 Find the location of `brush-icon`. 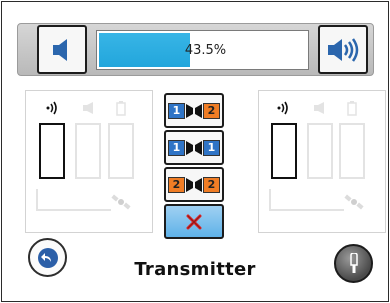

brush-icon is located at coordinates (353, 262).